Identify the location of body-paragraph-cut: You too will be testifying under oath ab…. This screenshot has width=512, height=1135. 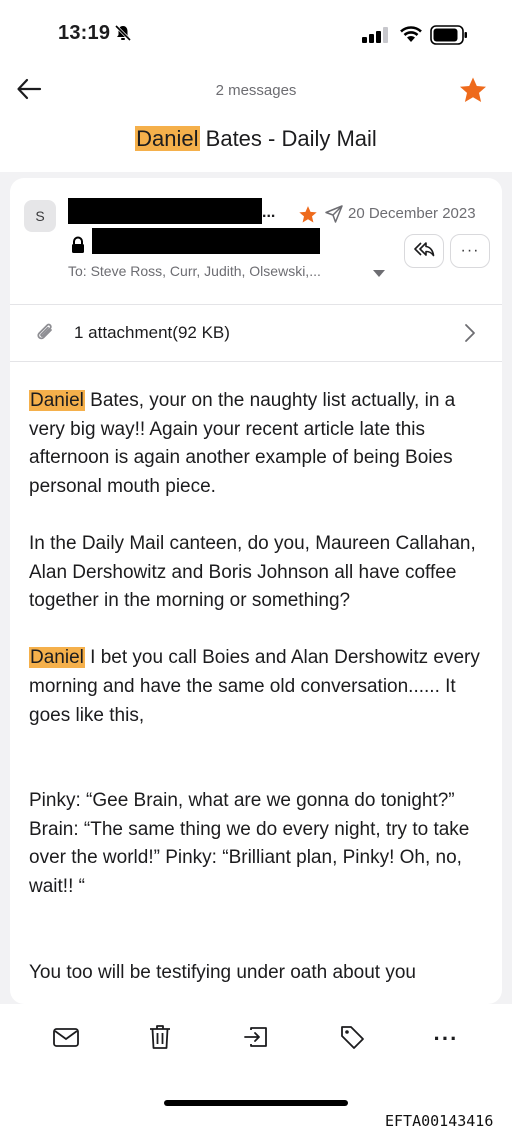
(222, 972).